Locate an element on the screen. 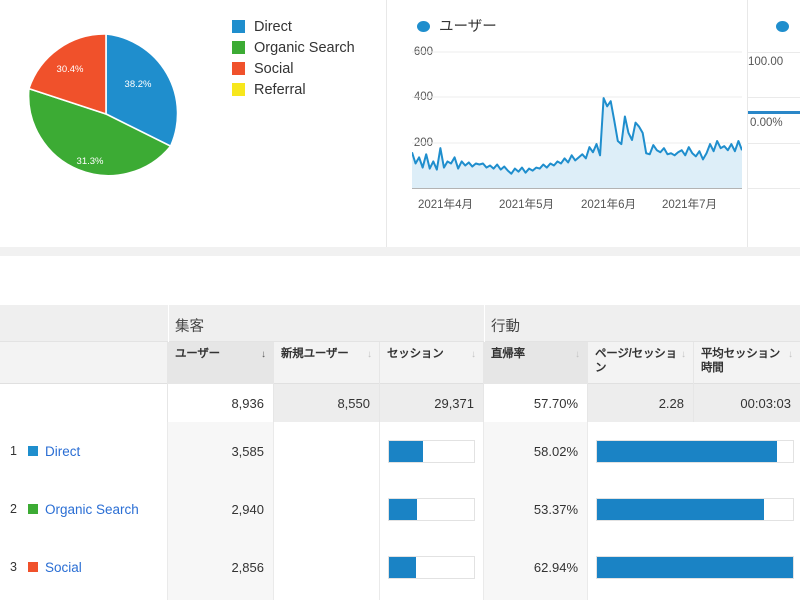 The width and height of the screenshot is (800, 600). legend-item-users: ユーザー is located at coordinates (457, 26).